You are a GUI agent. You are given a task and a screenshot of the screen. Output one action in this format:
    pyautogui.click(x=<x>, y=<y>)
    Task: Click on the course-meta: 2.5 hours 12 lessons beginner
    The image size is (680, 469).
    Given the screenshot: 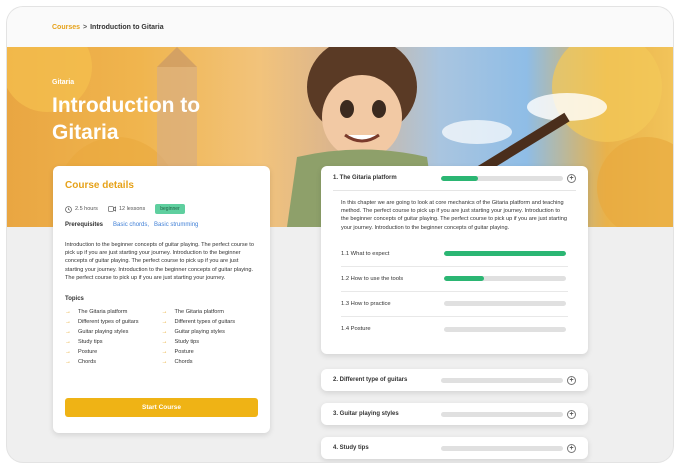 What is the action you would take?
    pyautogui.click(x=161, y=209)
    